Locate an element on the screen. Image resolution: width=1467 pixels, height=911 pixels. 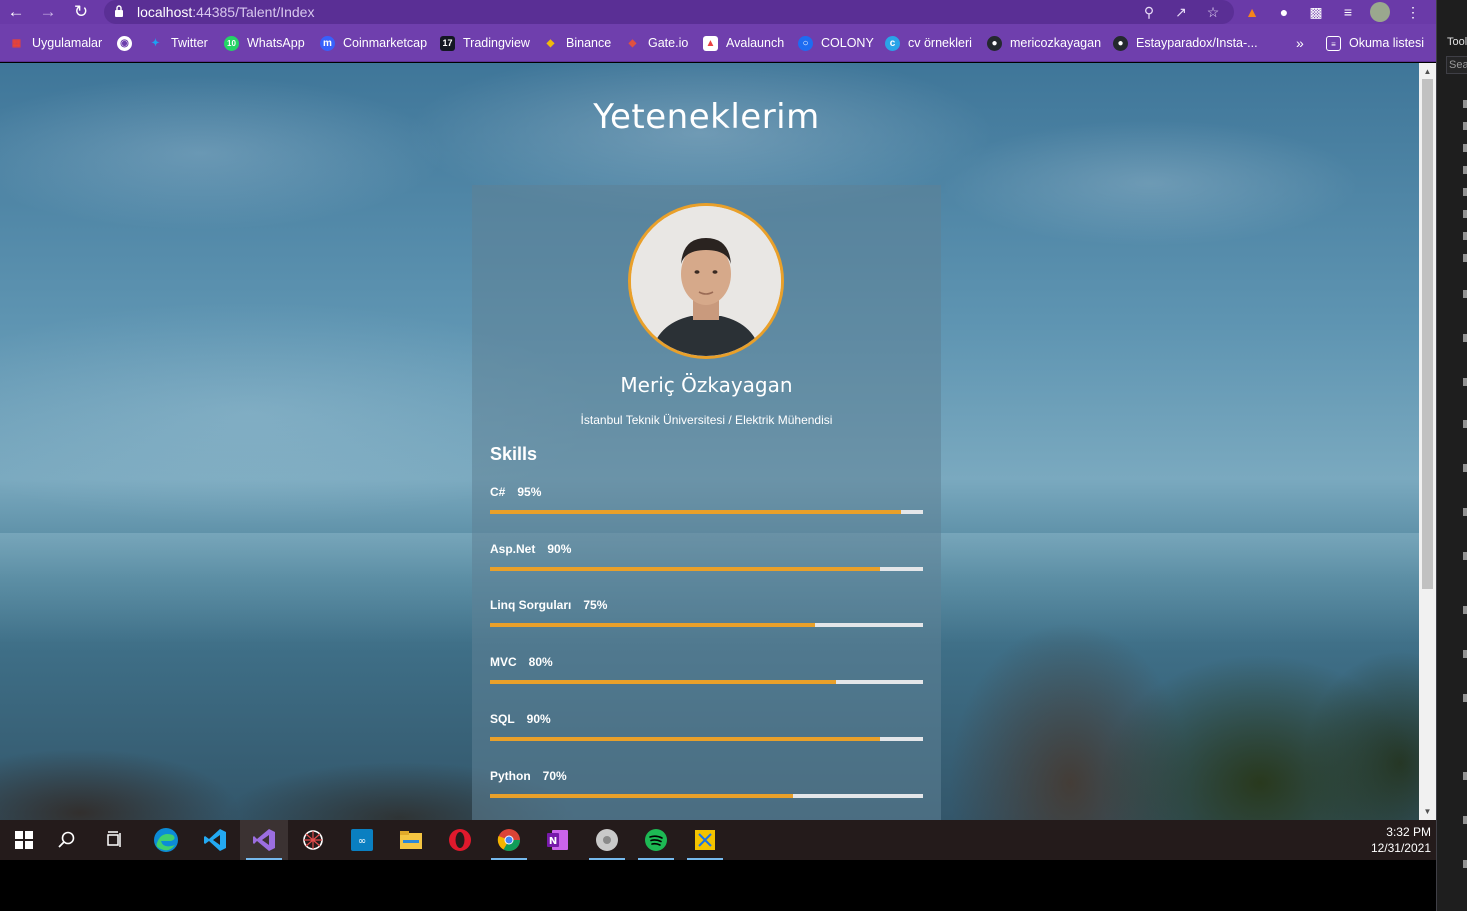
cv-site-icon: c is located at coordinates (892, 43).